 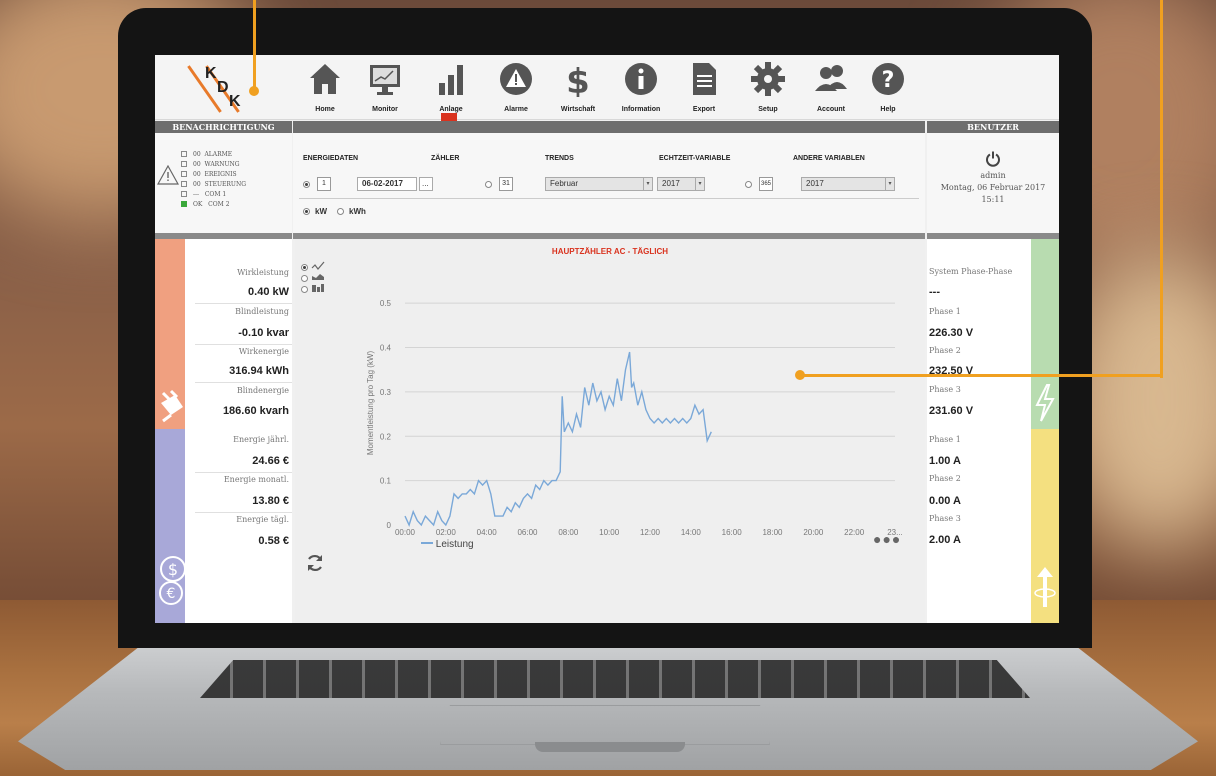 I want to click on nav-label: Export, so click(x=704, y=109).